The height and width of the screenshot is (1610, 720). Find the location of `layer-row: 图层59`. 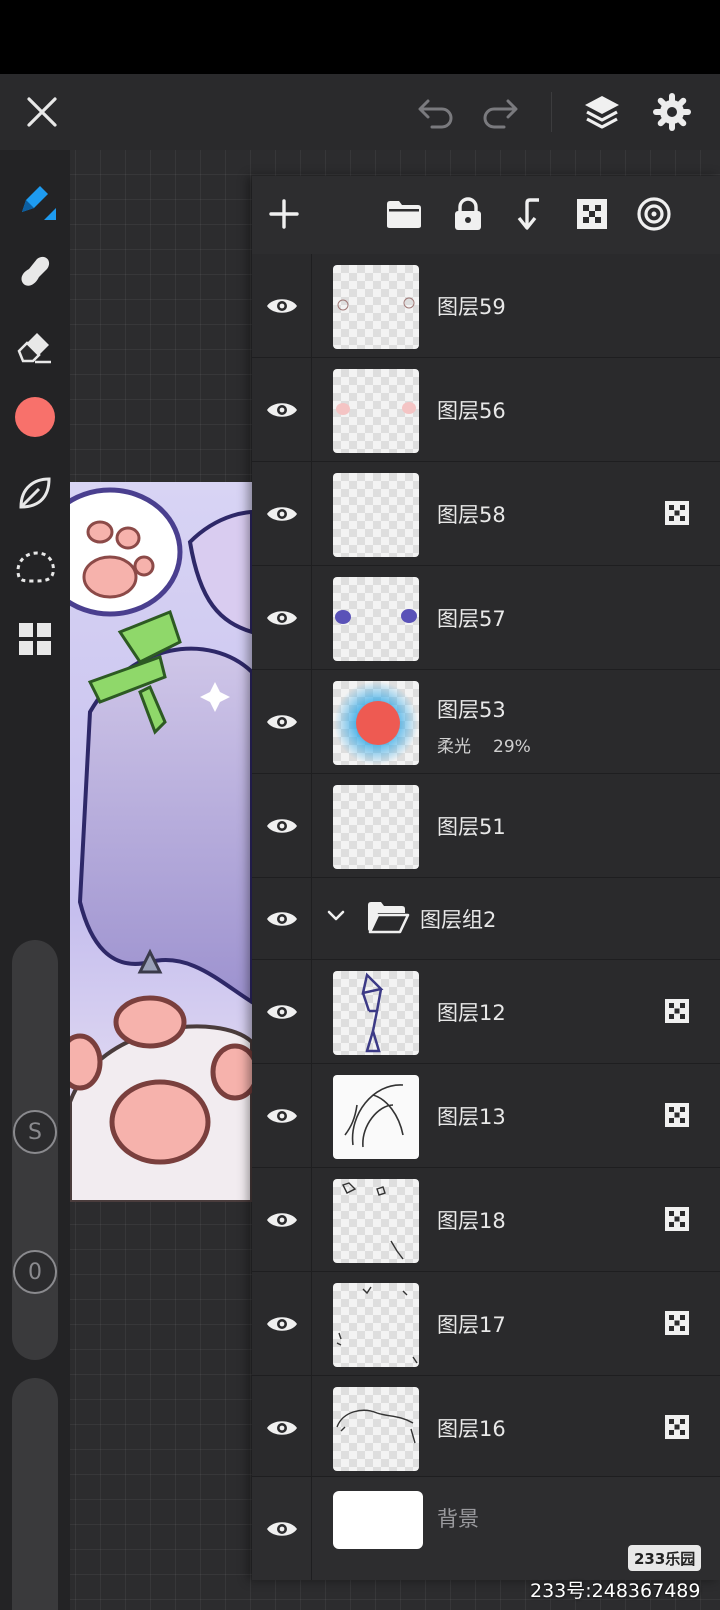

layer-row: 图层59 is located at coordinates (486, 306).